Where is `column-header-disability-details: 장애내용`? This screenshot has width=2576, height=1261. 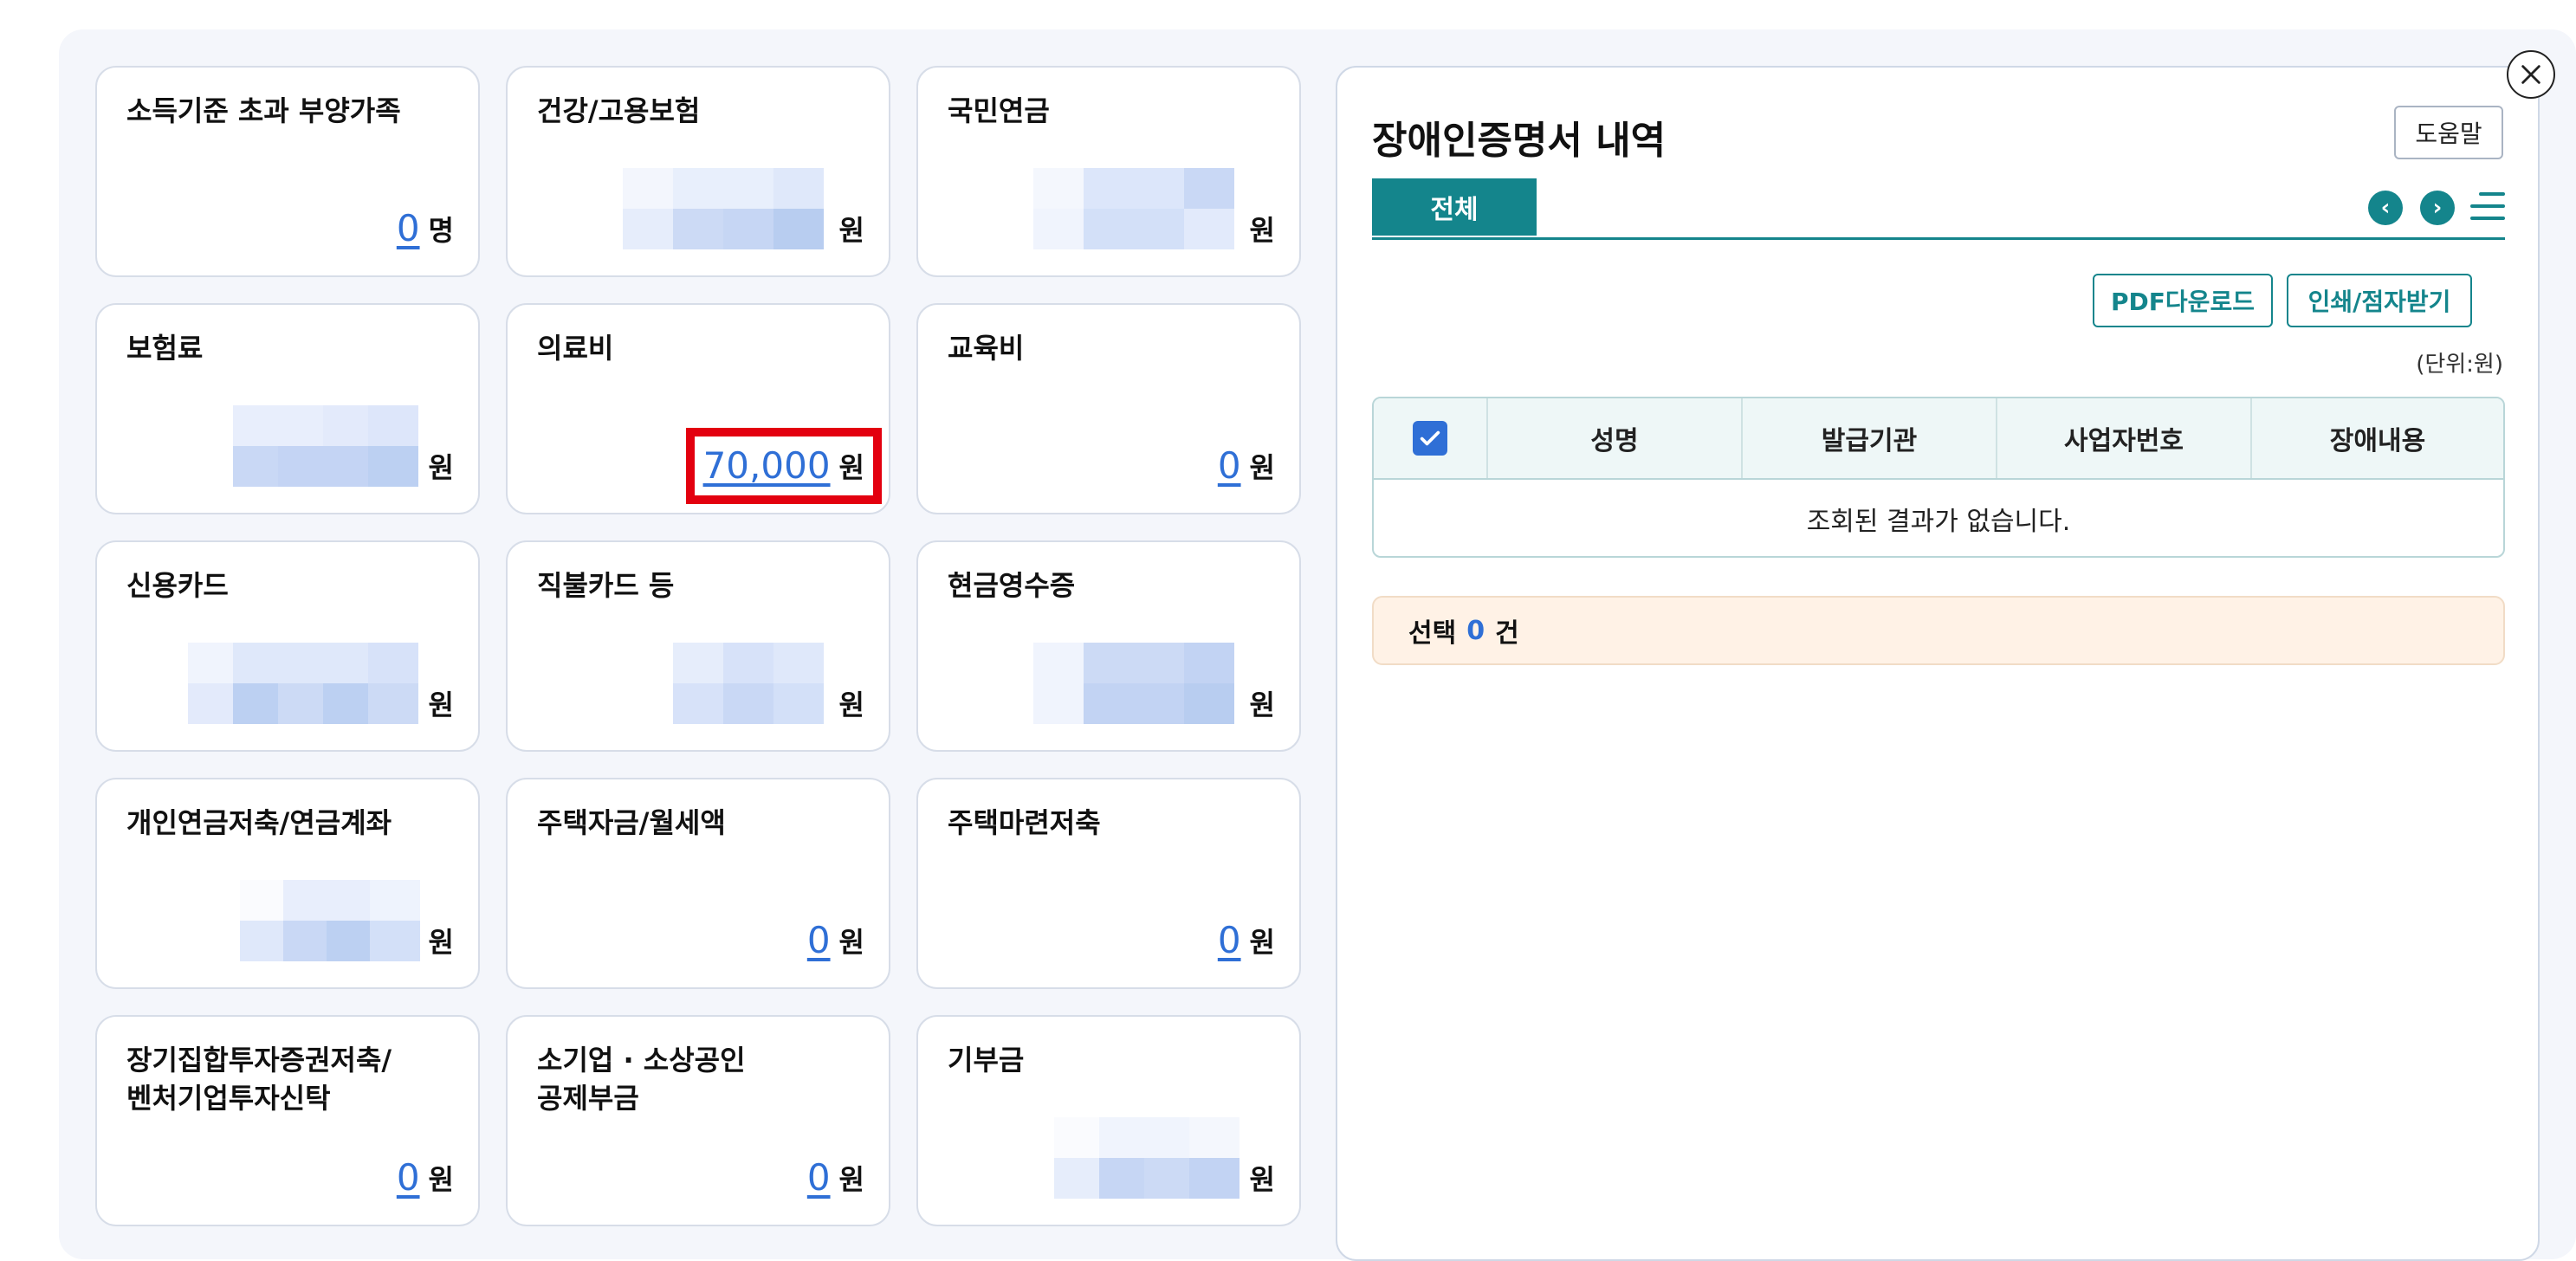 column-header-disability-details: 장애내용 is located at coordinates (2376, 438).